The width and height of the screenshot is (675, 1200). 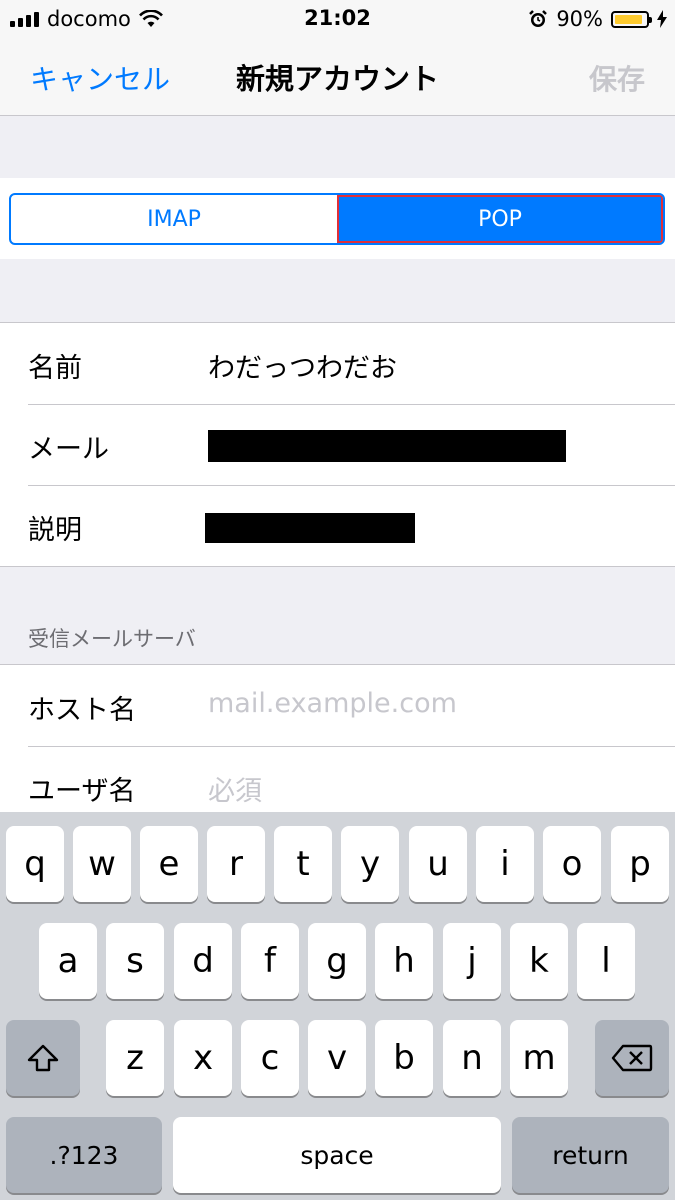 I want to click on key-e: e, so click(x=169, y=864).